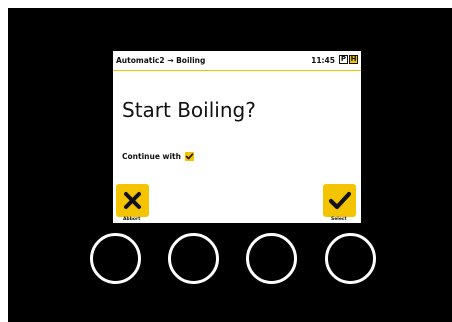 The width and height of the screenshot is (452, 322). Describe the element at coordinates (323, 60) in the screenshot. I see `clock-time: 11:45` at that location.